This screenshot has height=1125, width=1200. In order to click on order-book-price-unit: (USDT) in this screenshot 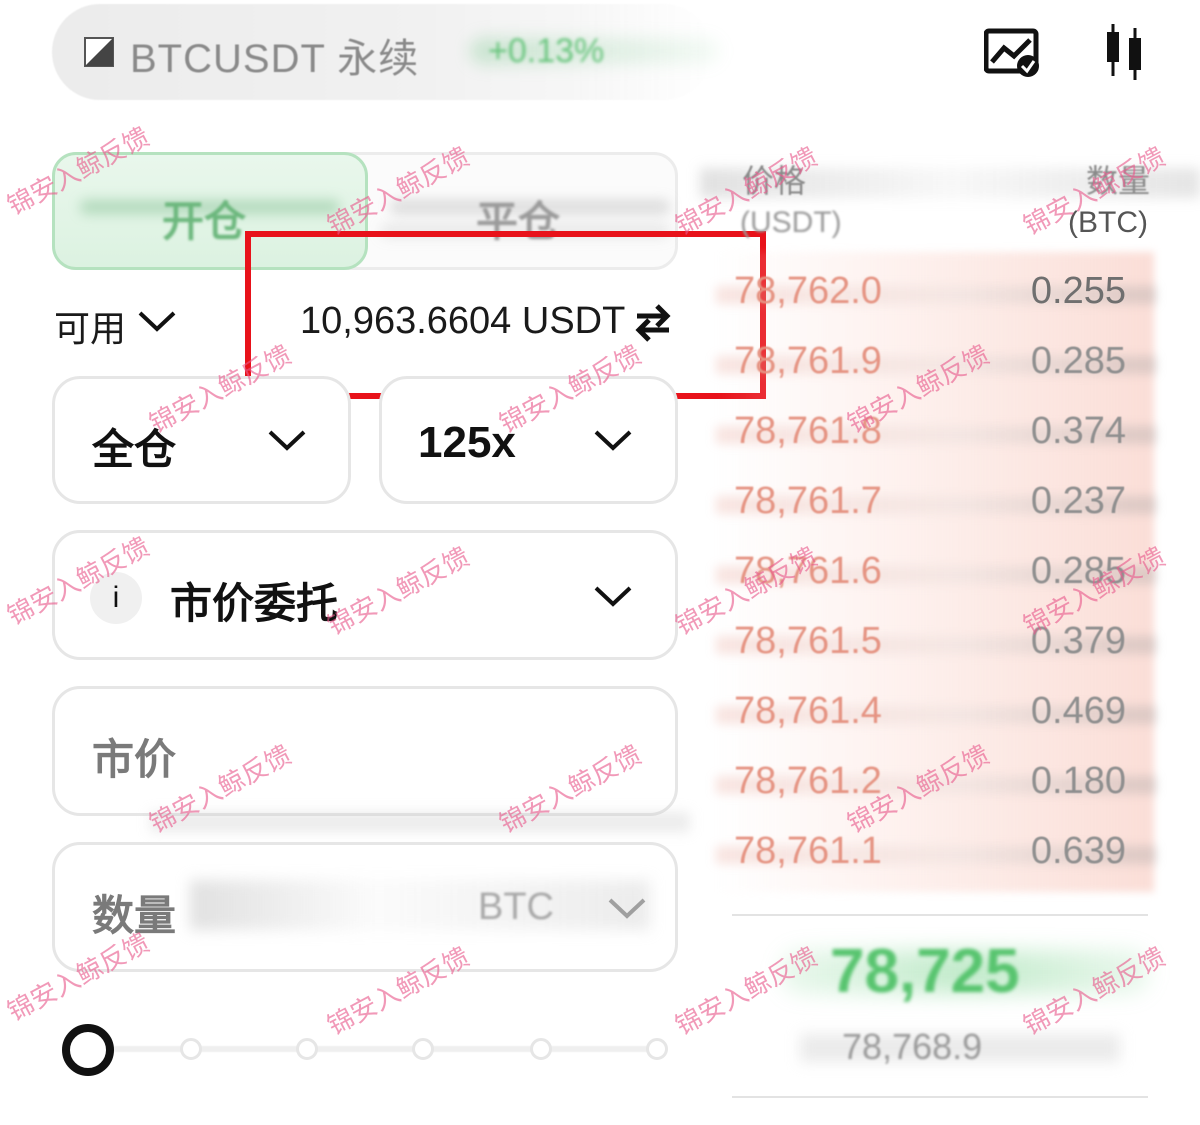, I will do `click(791, 222)`.